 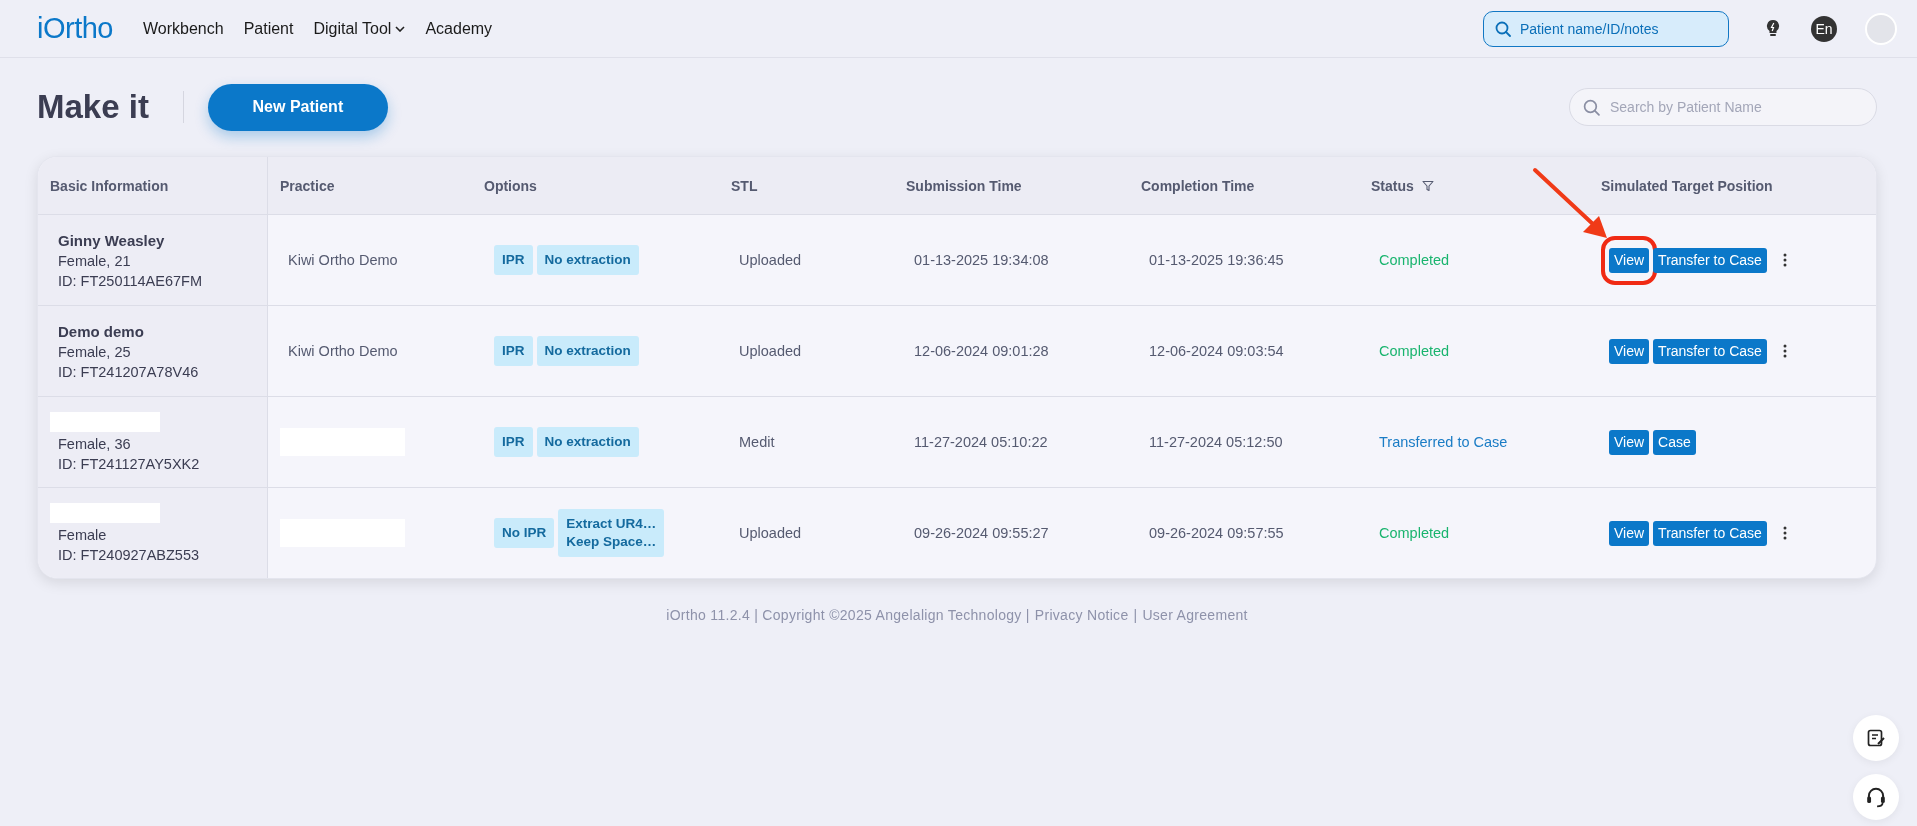 I want to click on table-cell-text: Medit, so click(x=756, y=442).